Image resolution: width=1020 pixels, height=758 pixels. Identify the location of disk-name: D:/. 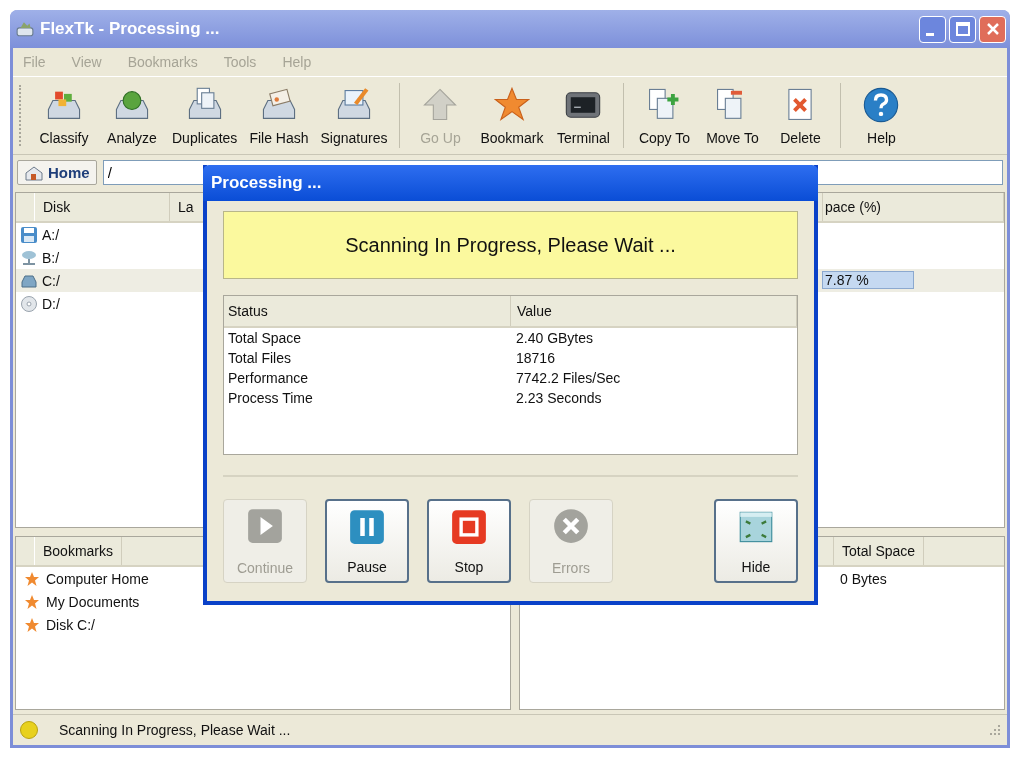
(51, 303).